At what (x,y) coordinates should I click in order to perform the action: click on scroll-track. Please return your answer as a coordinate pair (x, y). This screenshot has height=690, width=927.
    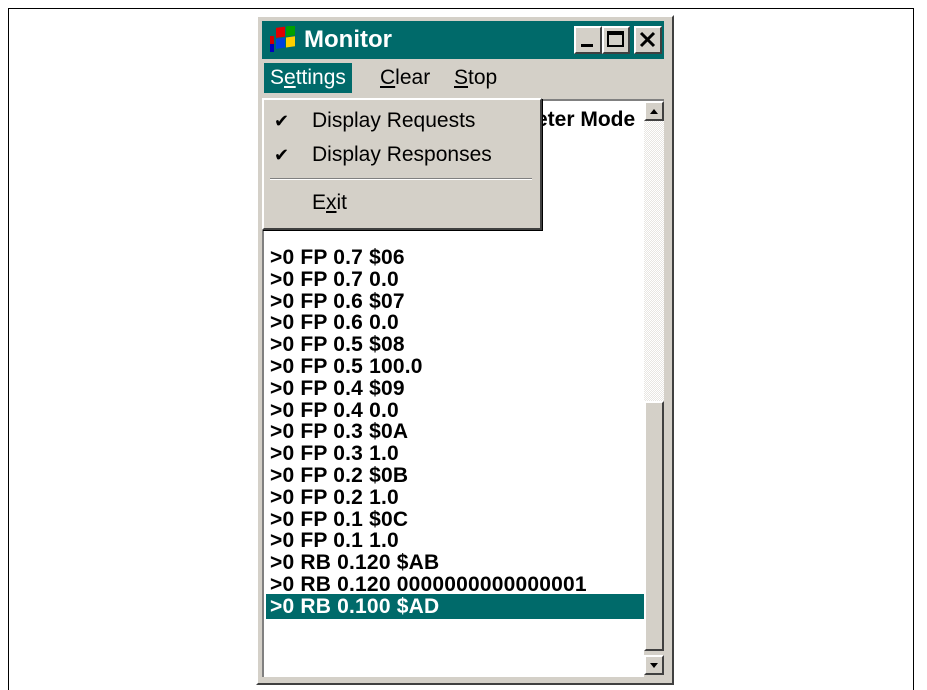
    Looking at the image, I should click on (654, 261).